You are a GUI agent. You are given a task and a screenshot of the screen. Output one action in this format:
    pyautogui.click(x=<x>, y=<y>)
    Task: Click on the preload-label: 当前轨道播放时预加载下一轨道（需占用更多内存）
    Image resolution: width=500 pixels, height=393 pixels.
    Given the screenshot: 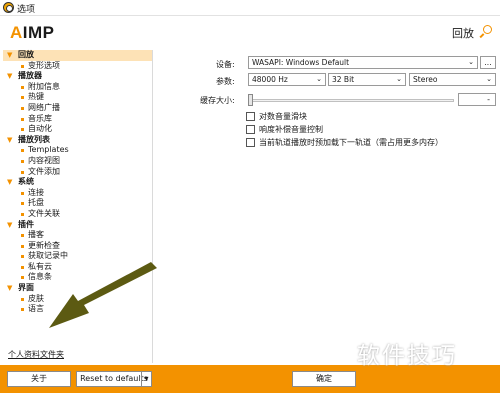 What is the action you would take?
    pyautogui.click(x=351, y=142)
    